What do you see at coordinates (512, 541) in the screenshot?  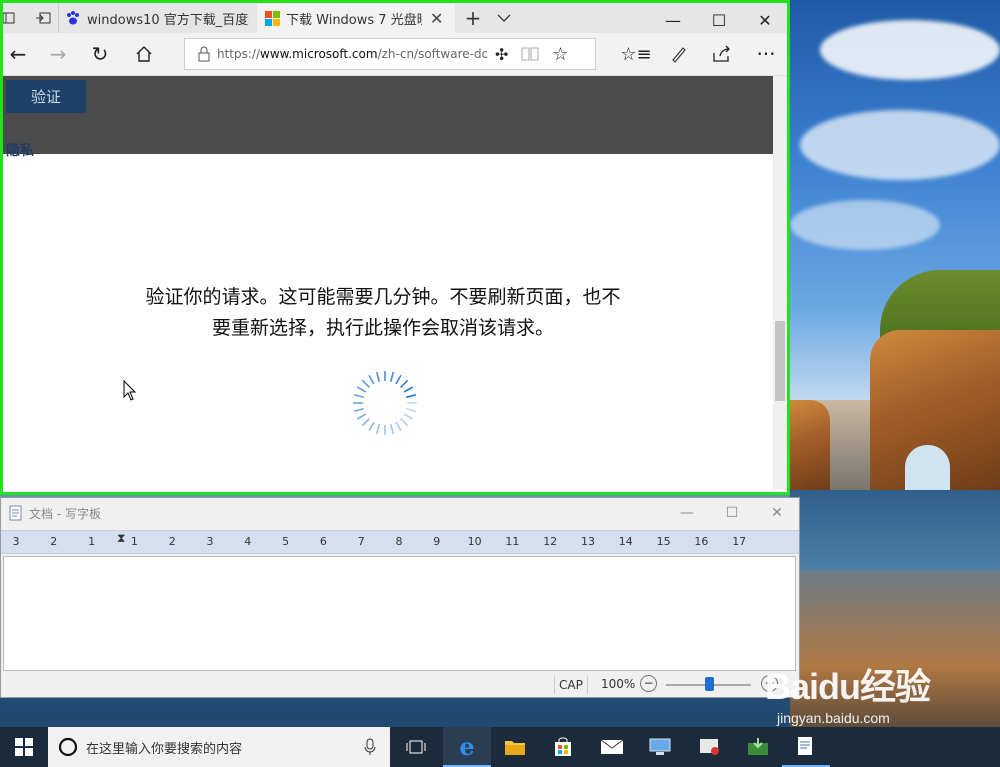 I see `ruler-tick: 11` at bounding box center [512, 541].